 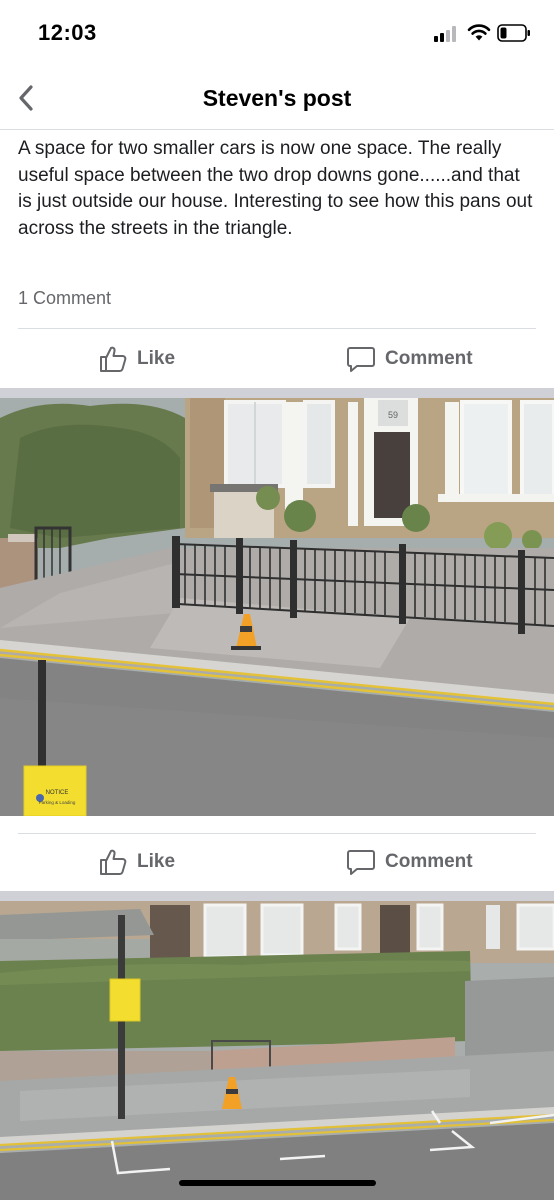 I want to click on wifi-icon, so click(x=479, y=32).